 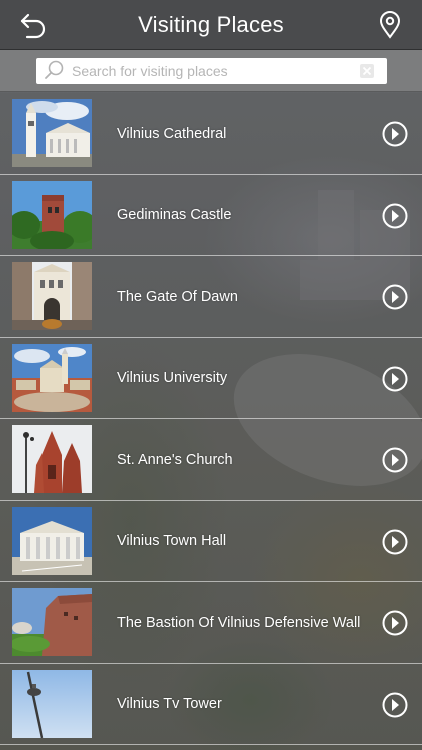 I want to click on search-bar, so click(x=211, y=71).